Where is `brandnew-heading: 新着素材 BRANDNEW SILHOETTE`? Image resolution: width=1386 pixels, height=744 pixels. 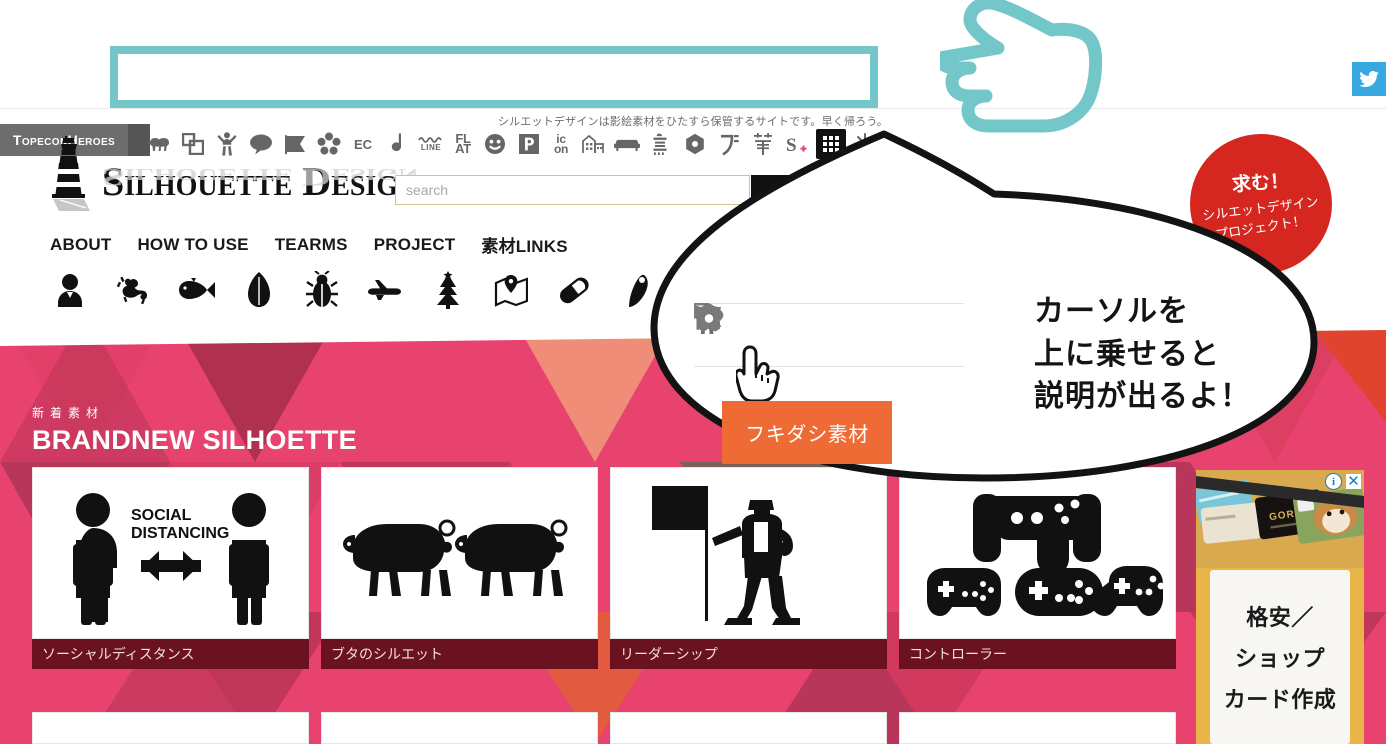
brandnew-heading: 新着素材 BRANDNEW SILHOETTE is located at coordinates (194, 430).